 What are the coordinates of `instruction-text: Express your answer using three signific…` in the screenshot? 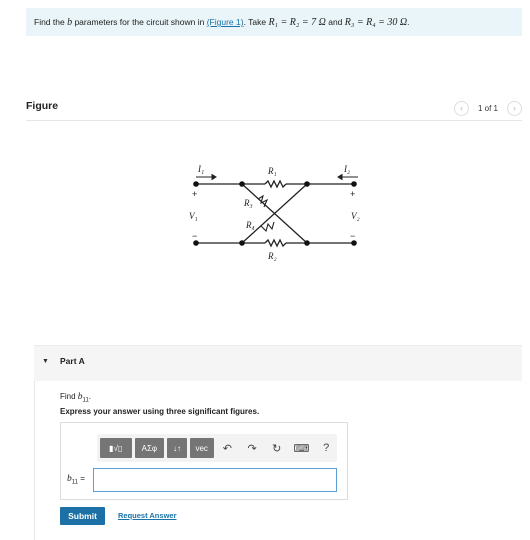 It's located at (160, 411).